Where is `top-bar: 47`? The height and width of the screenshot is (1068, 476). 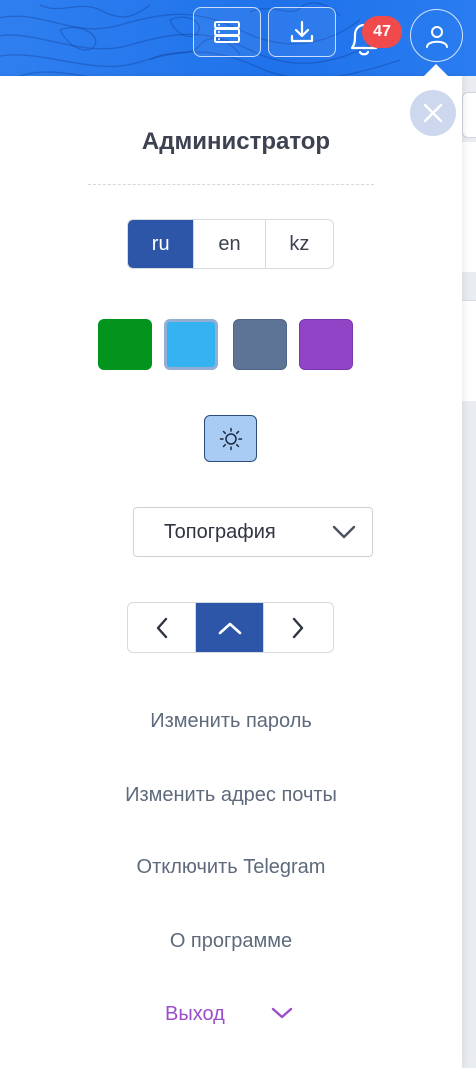 top-bar: 47 is located at coordinates (238, 38).